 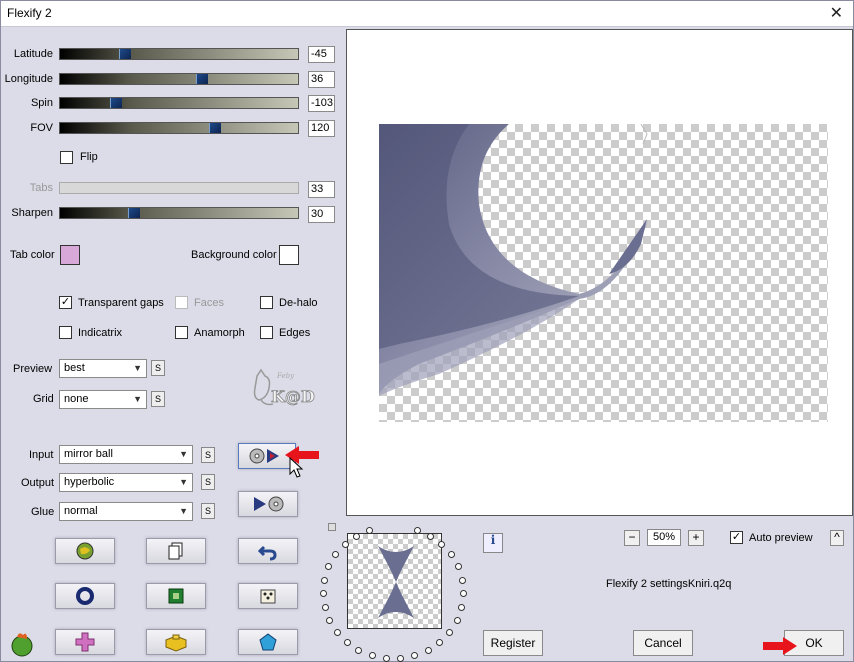 What do you see at coordinates (41, 103) in the screenshot?
I see `spin-label: Spin` at bounding box center [41, 103].